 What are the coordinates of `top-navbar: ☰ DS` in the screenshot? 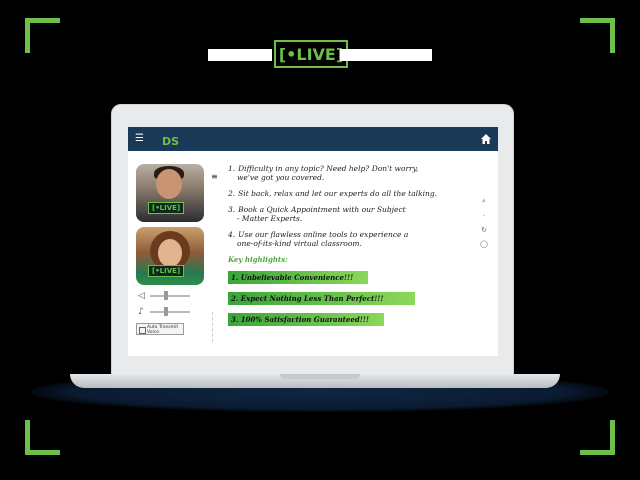 It's located at (313, 139).